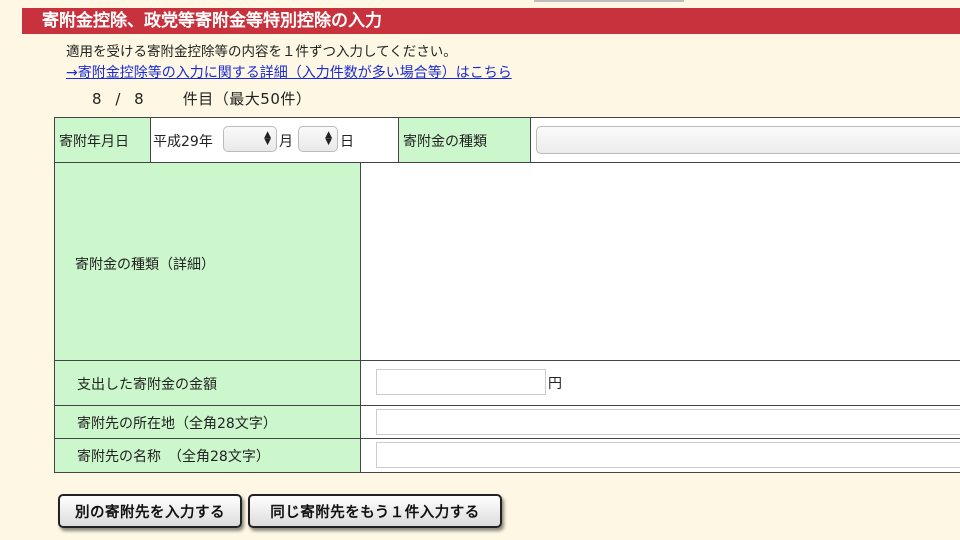  I want to click on entry-counter: 8 / 8 件目（最大50件）, so click(201, 98).